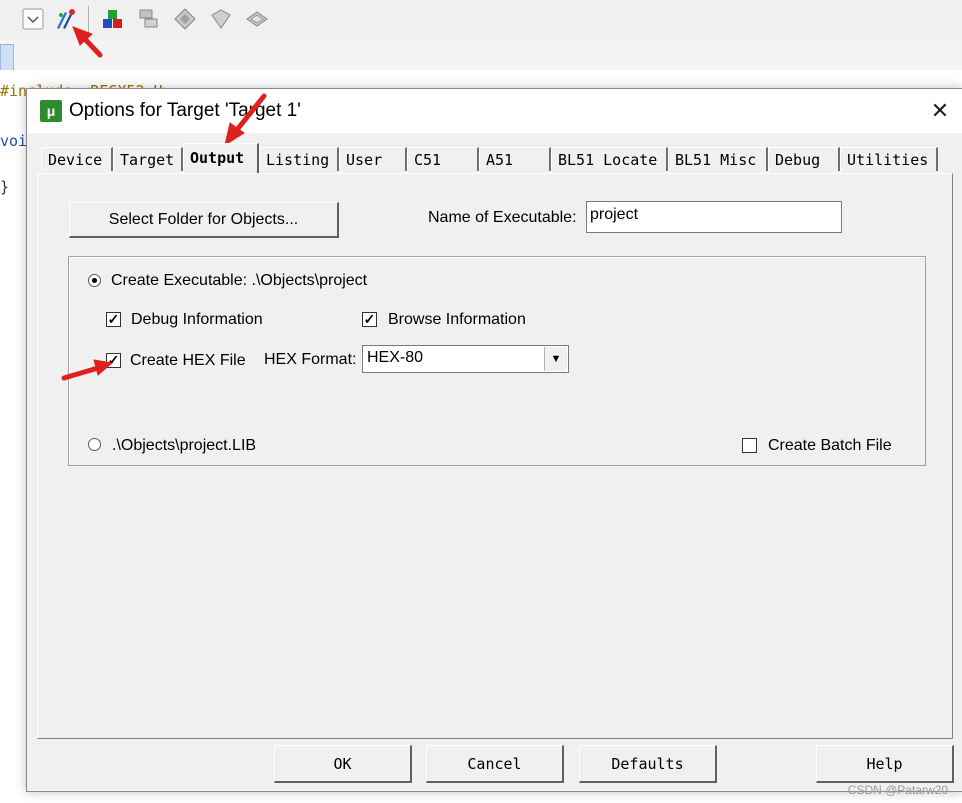 The width and height of the screenshot is (962, 803). Describe the element at coordinates (481, 20) in the screenshot. I see `ide-toolbar` at that location.